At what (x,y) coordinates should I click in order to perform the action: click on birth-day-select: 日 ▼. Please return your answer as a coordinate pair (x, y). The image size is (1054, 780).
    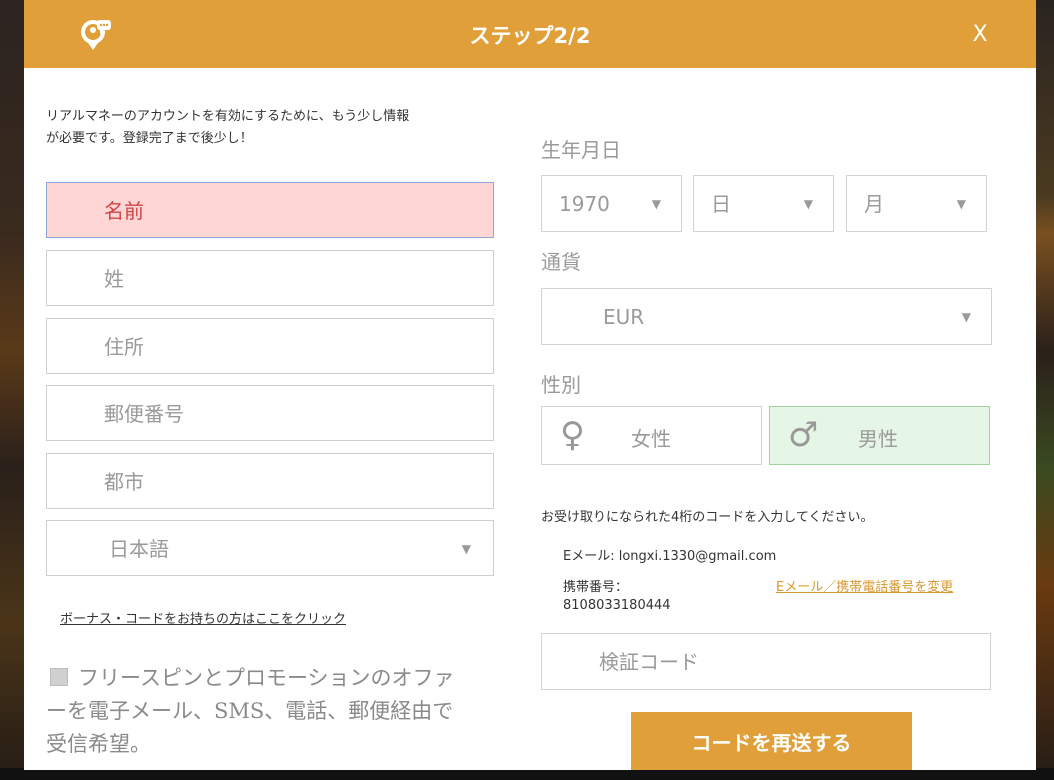
    Looking at the image, I should click on (763, 203).